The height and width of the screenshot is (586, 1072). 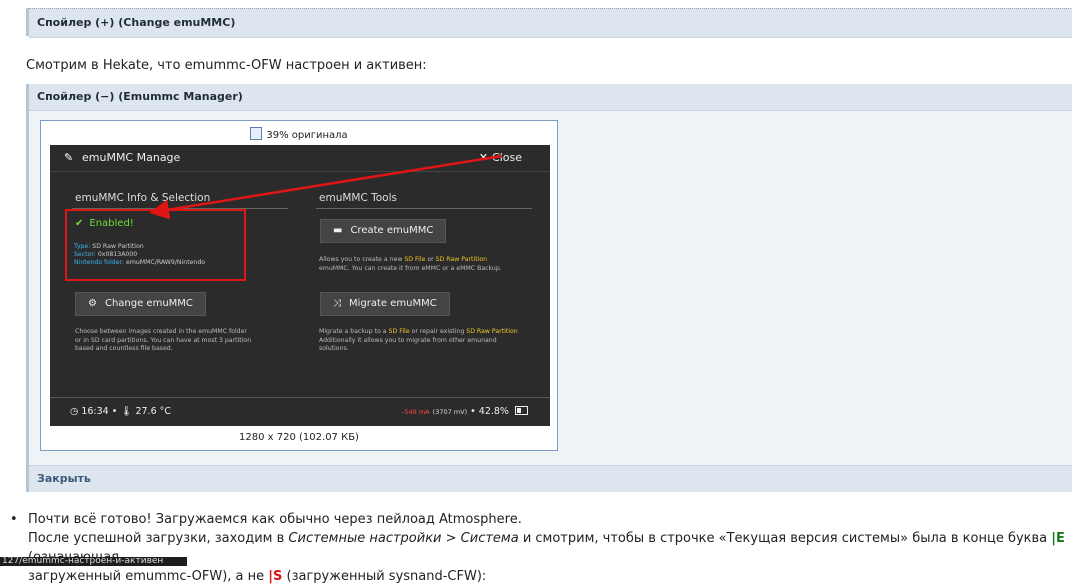 I want to click on voltage: (3707 mV), so click(x=450, y=412).